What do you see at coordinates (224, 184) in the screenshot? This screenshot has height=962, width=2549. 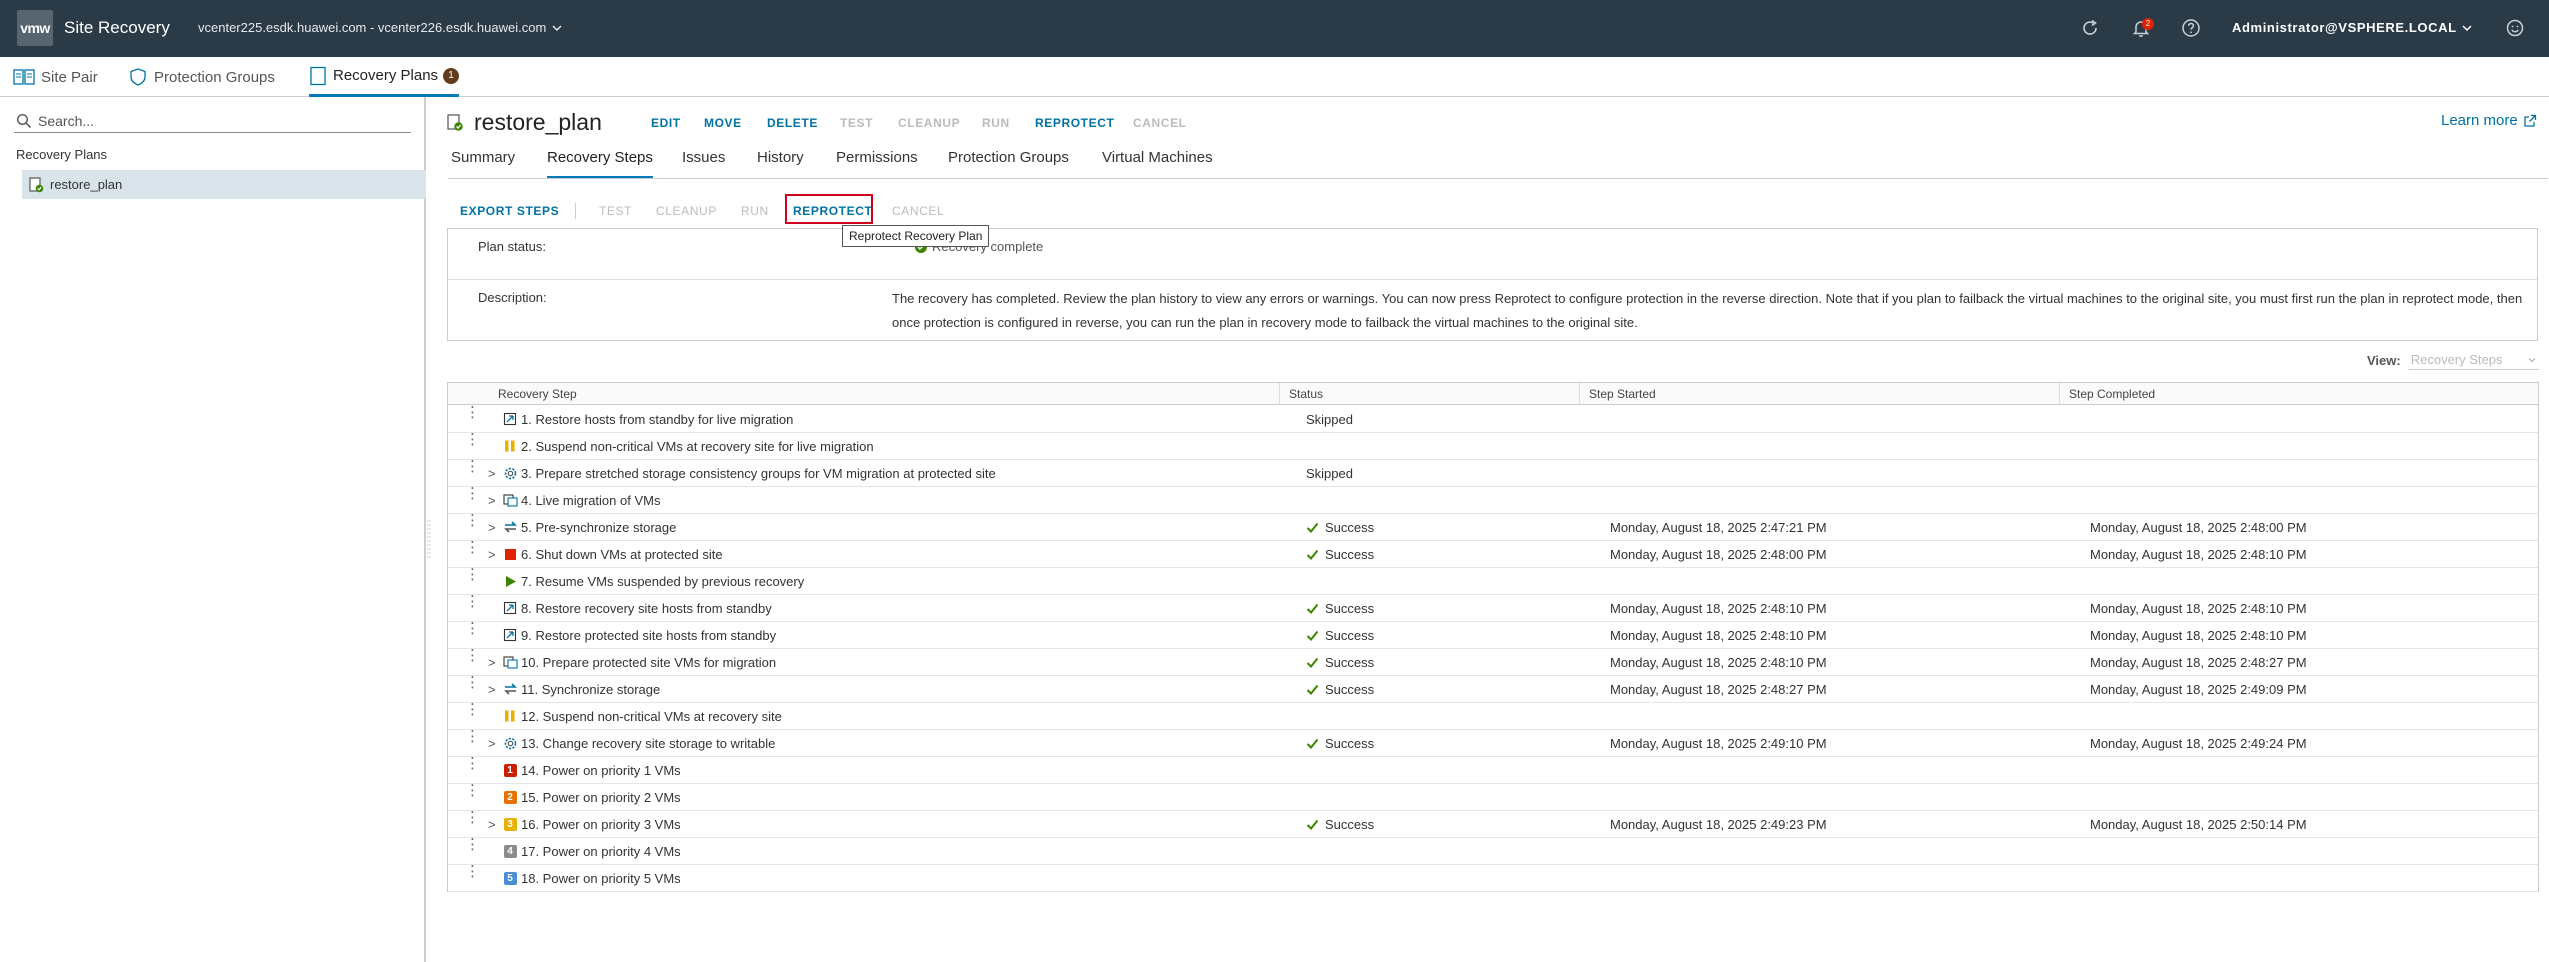 I see `tree-item-restore-plan: restore_plan` at bounding box center [224, 184].